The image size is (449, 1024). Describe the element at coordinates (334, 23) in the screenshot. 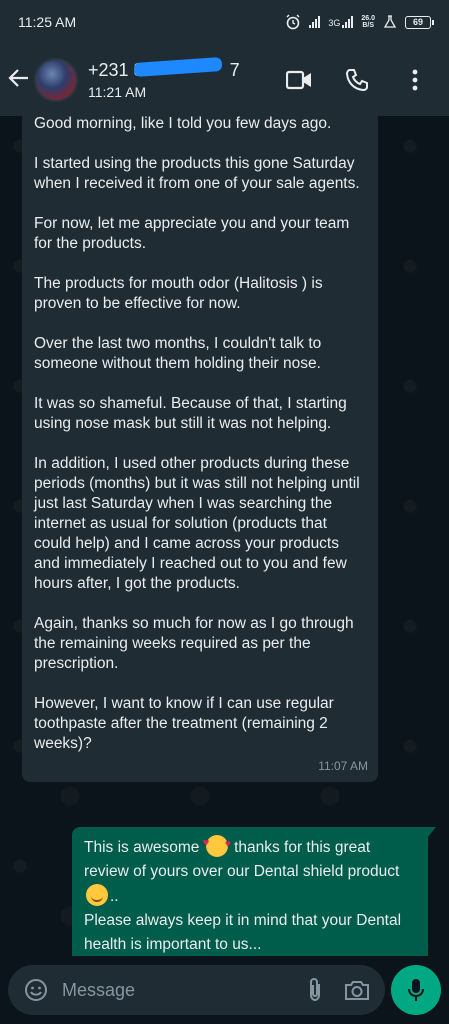

I see `network-type: 3G` at that location.